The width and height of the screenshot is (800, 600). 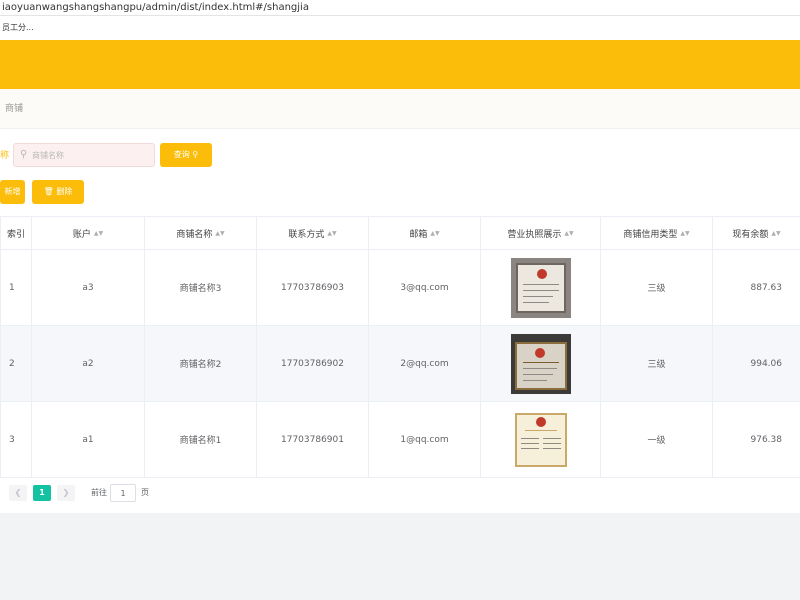 I want to click on account-cell: a3, so click(x=88, y=287).